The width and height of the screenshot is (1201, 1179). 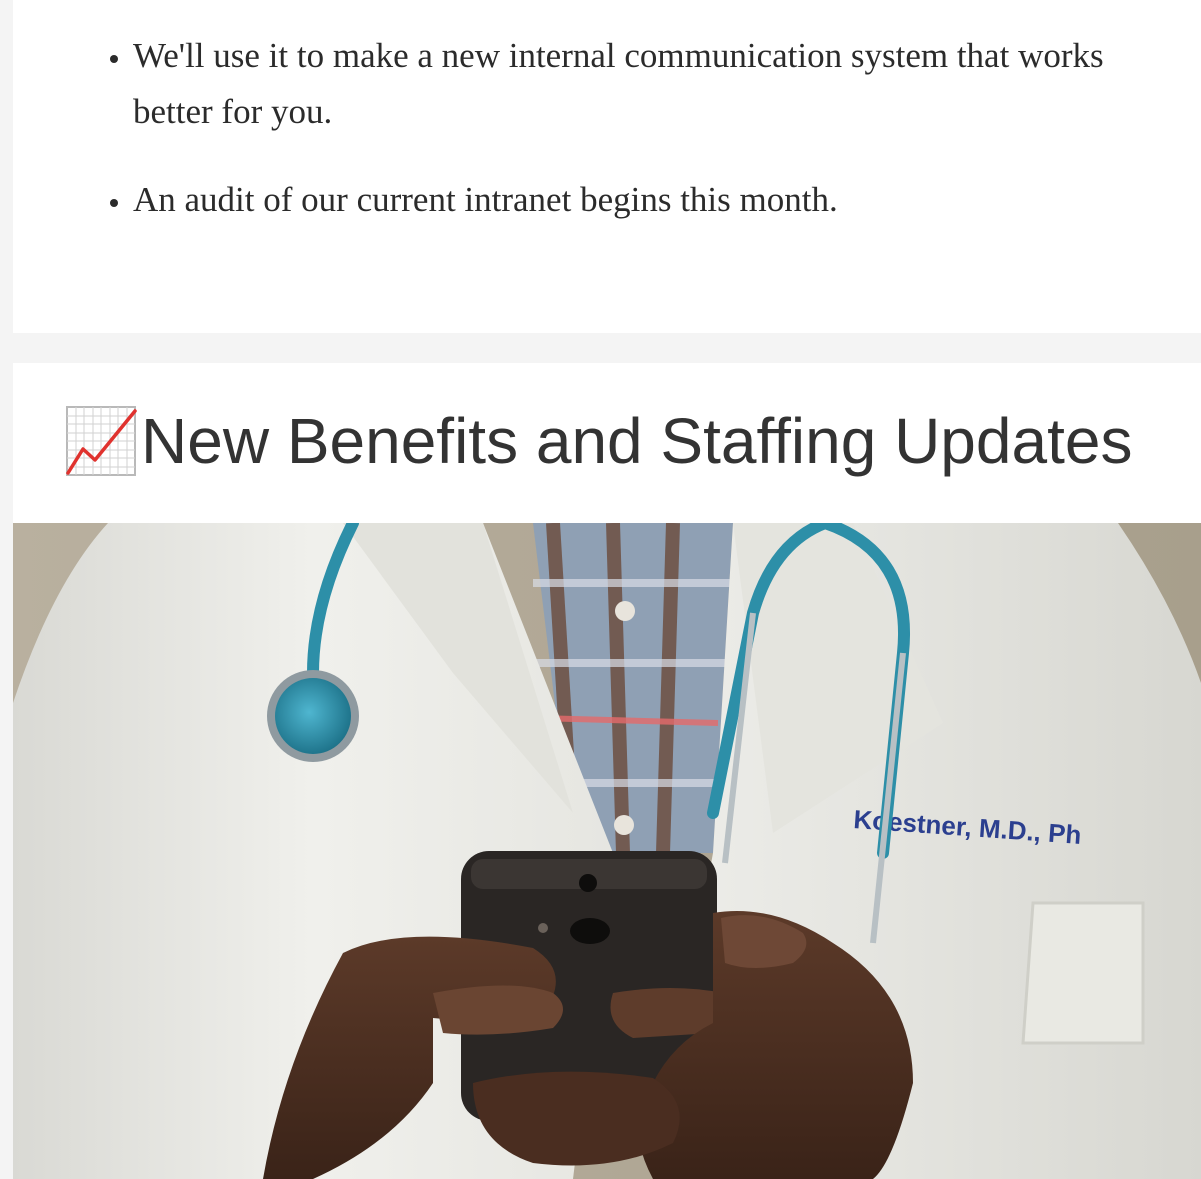 What do you see at coordinates (637, 441) in the screenshot?
I see `section-title: New Benefits and Staffing Updates` at bounding box center [637, 441].